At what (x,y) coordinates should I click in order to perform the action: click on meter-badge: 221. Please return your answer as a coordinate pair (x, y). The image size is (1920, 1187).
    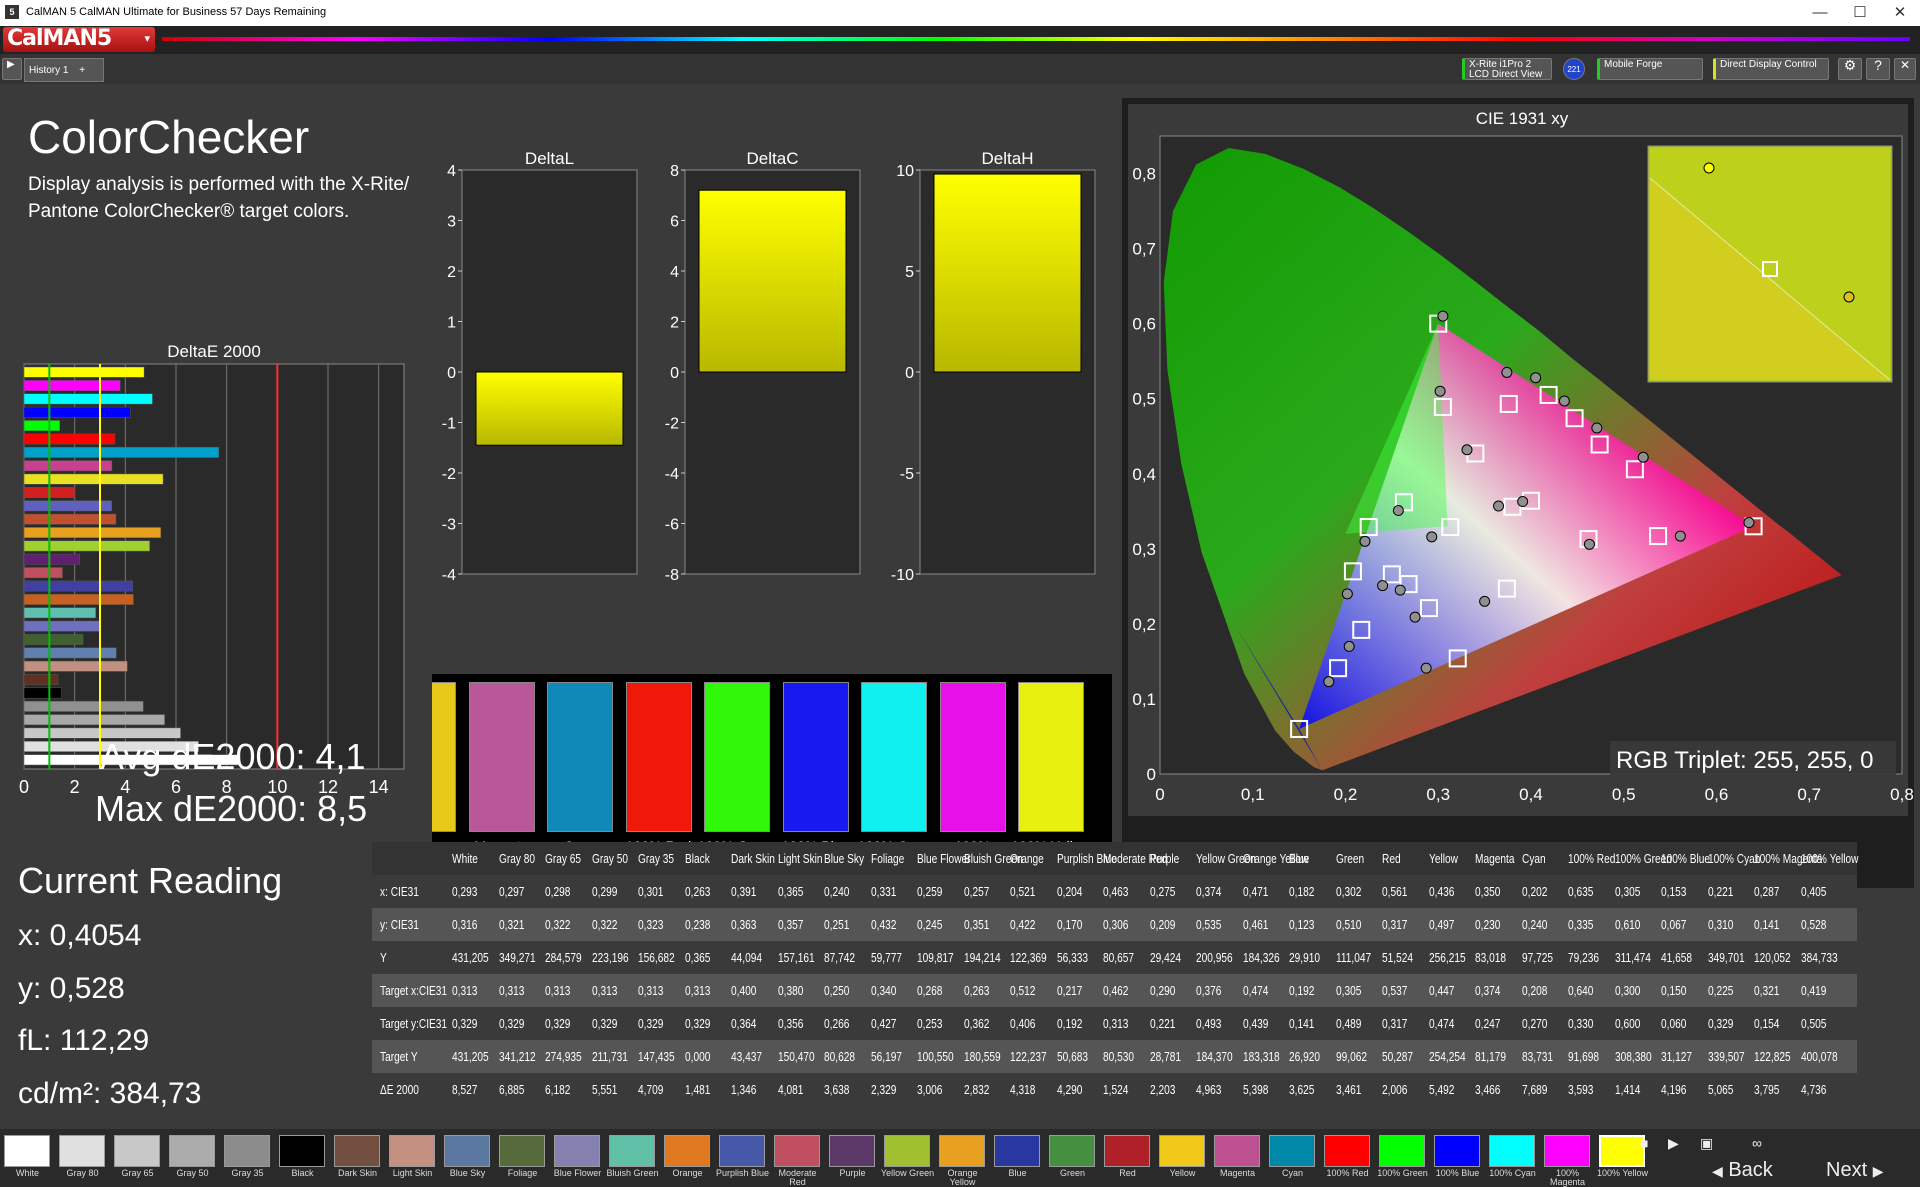
    Looking at the image, I should click on (1574, 69).